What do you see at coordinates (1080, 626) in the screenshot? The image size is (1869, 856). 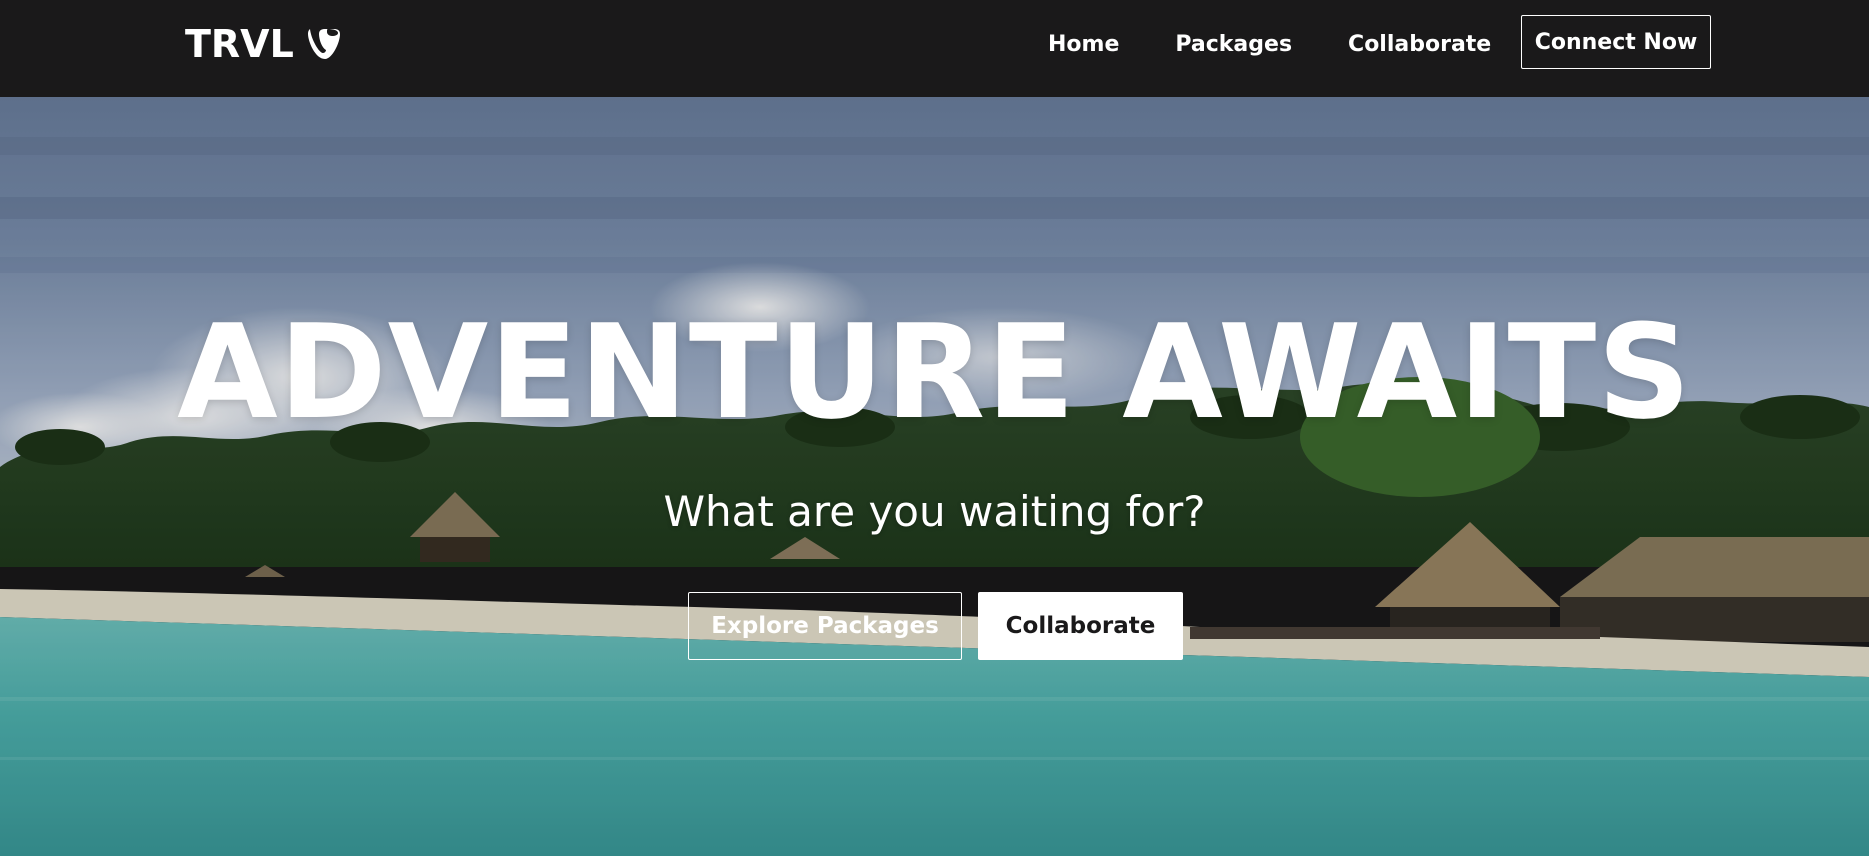 I see `collaborate-button: Collaborate` at bounding box center [1080, 626].